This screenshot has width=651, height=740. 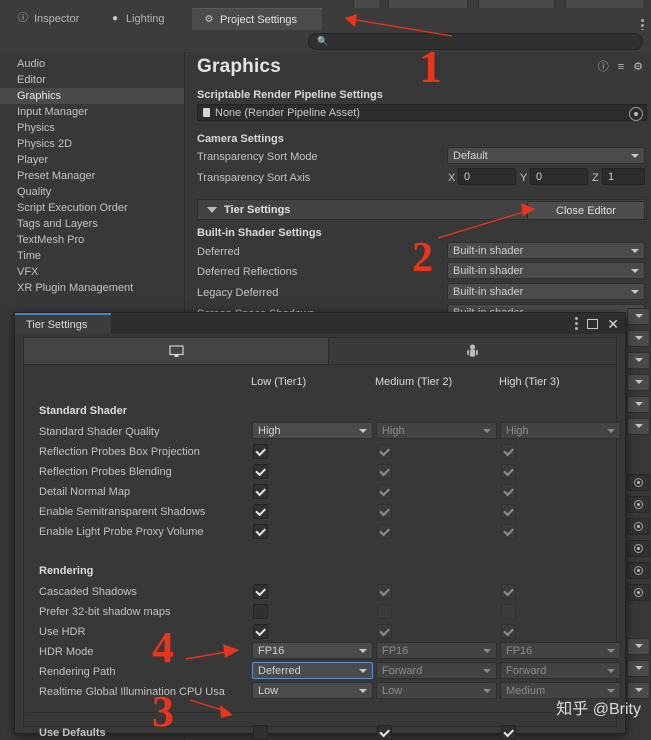 What do you see at coordinates (45, 144) in the screenshot?
I see `sidebar-item-label: Physics 2D` at bounding box center [45, 144].